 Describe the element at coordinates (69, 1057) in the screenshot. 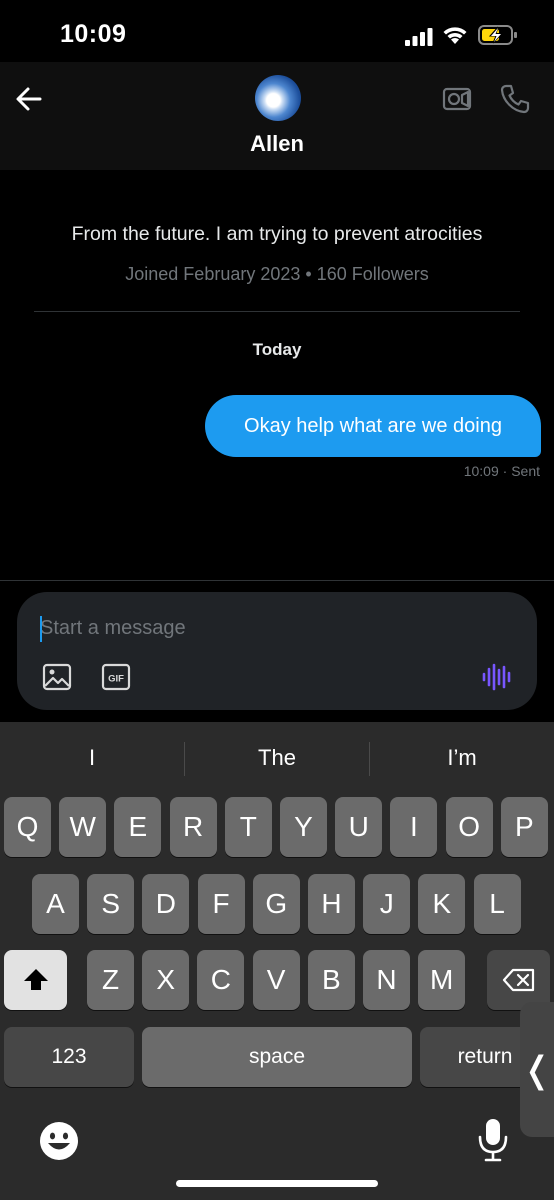

I see `numbers-key: 123` at that location.